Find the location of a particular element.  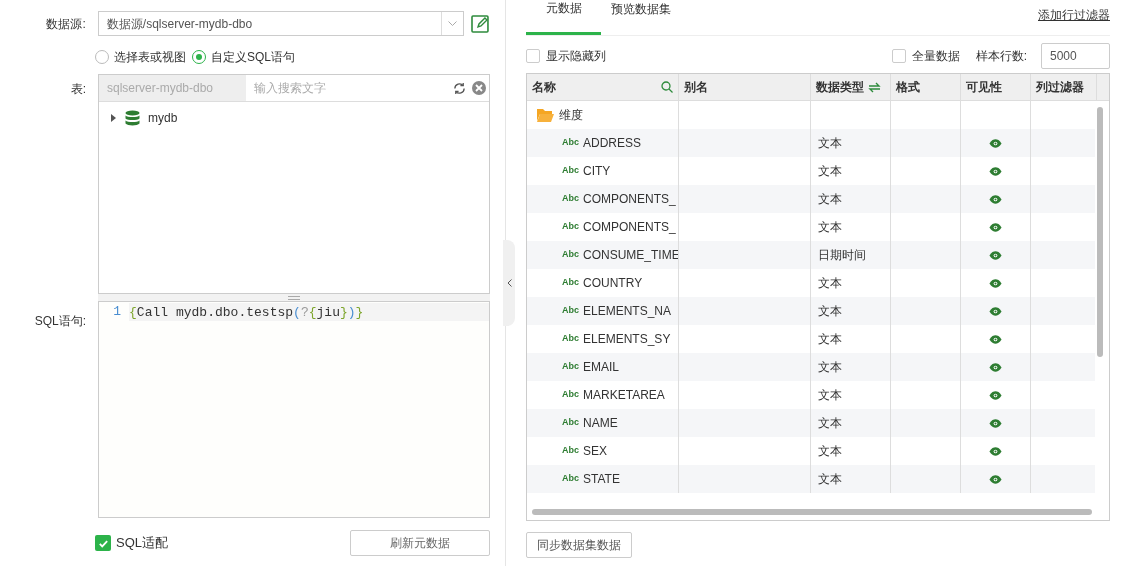

sql-editor: 1 {Call mydb.dbo.testsp(?{jiu})} is located at coordinates (294, 409).